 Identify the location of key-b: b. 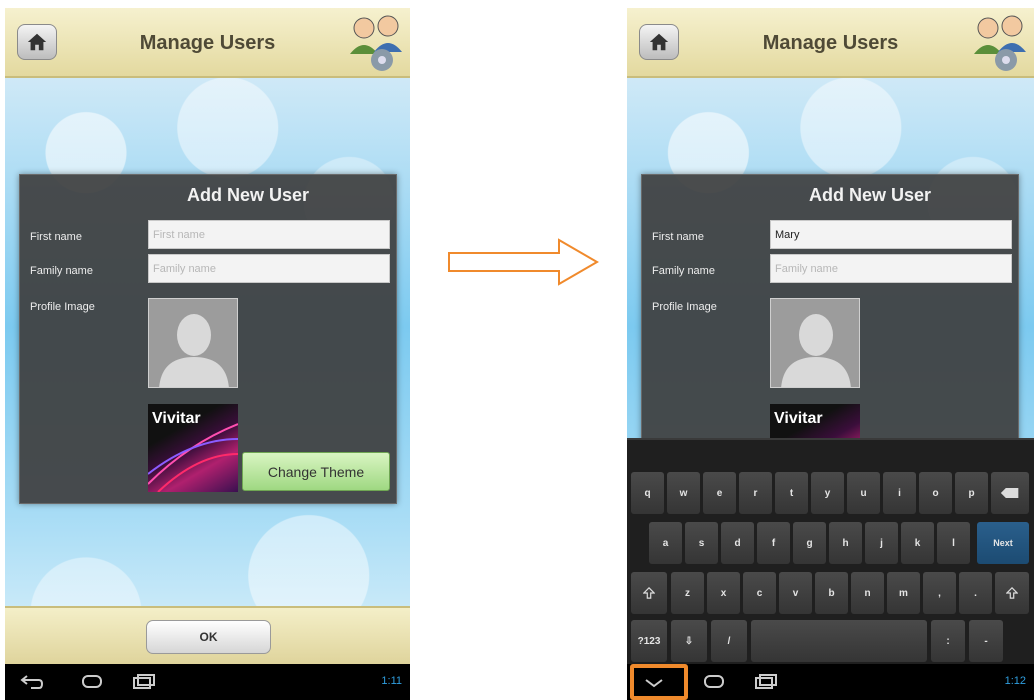
(831, 593).